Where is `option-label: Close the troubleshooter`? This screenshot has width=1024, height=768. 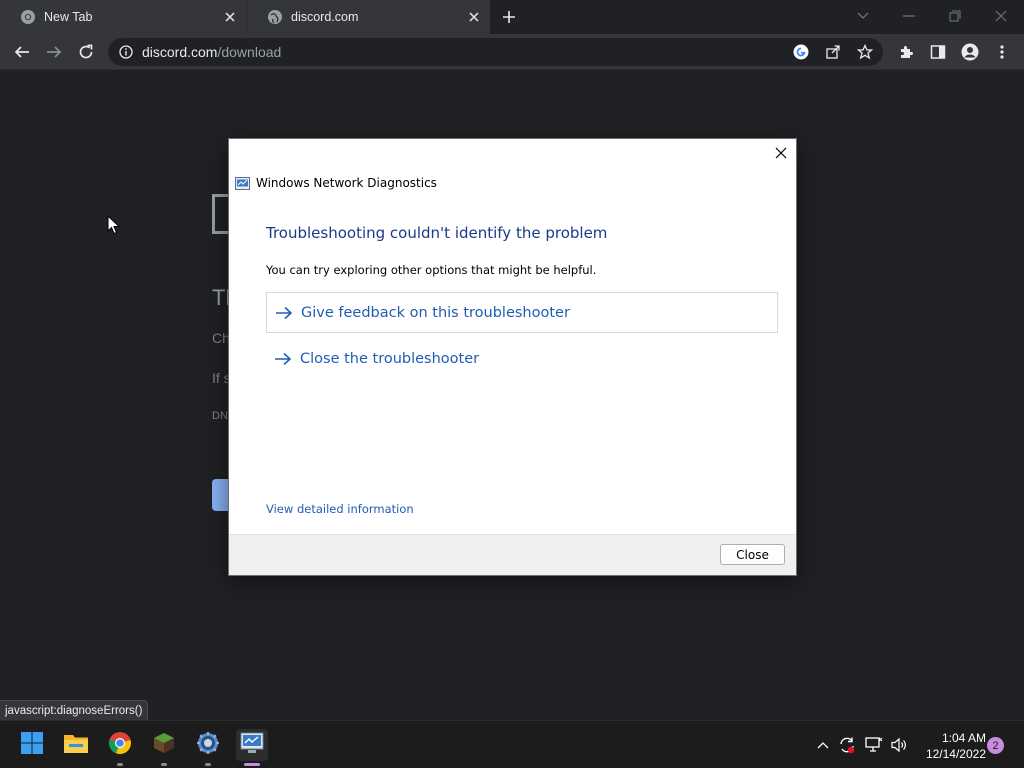
option-label: Close the troubleshooter is located at coordinates (390, 358).